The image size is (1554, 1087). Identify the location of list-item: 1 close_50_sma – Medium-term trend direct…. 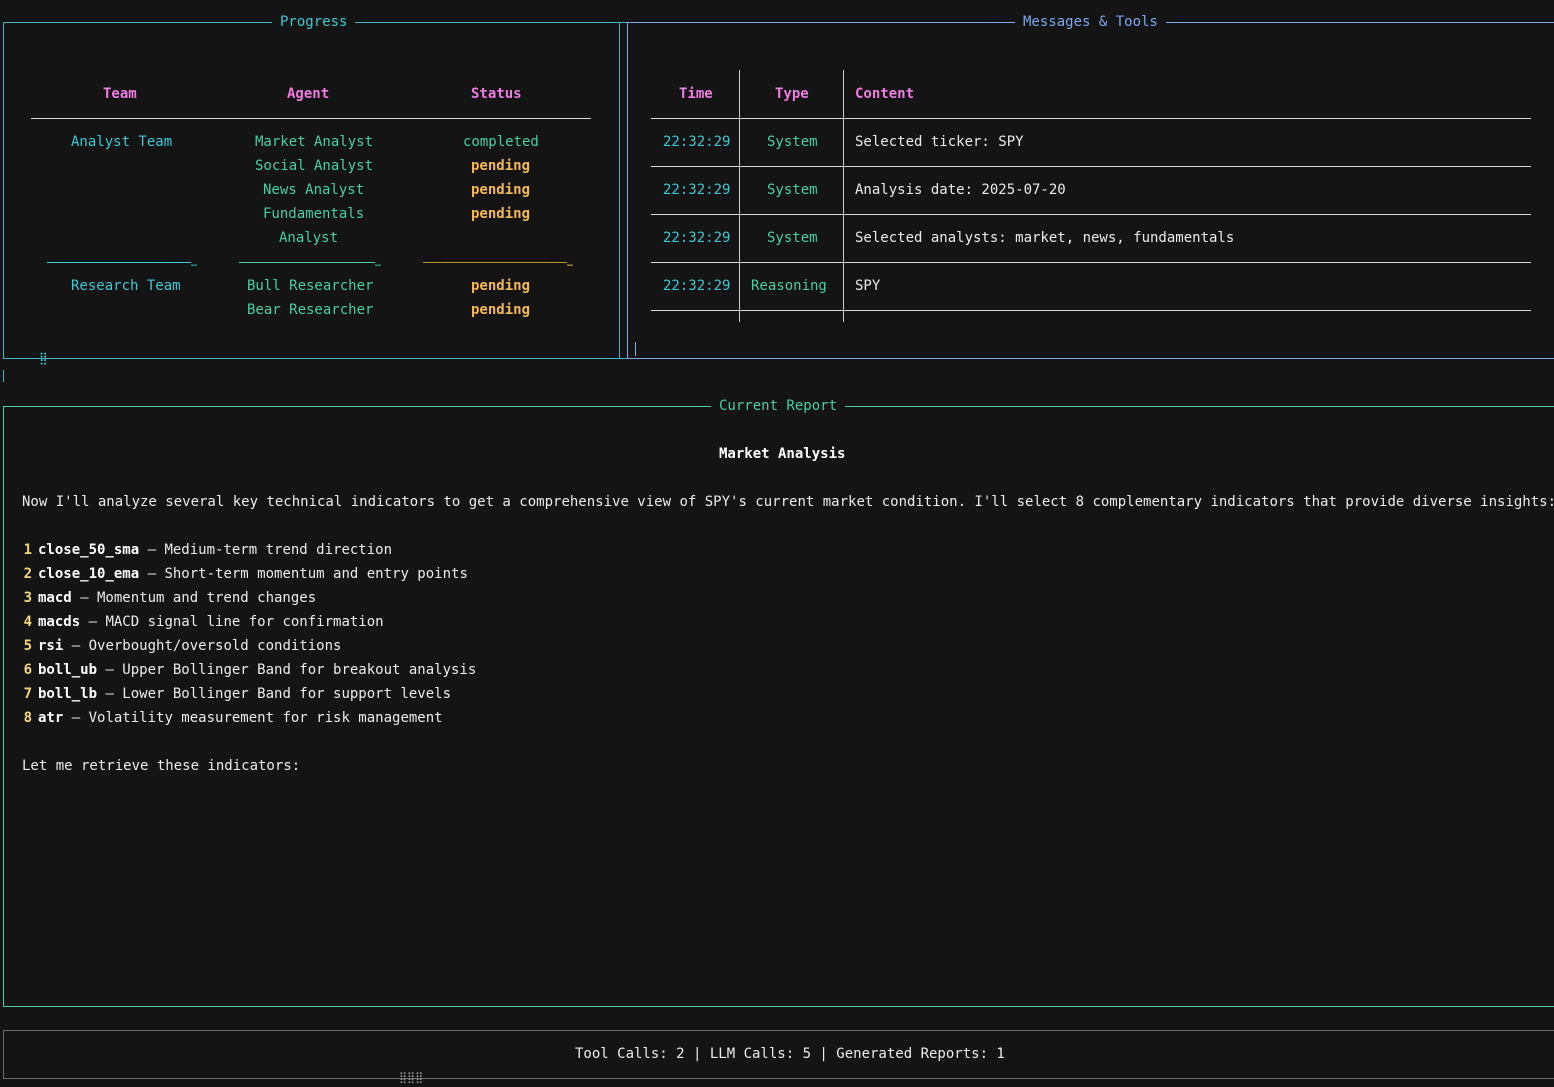
(207, 550).